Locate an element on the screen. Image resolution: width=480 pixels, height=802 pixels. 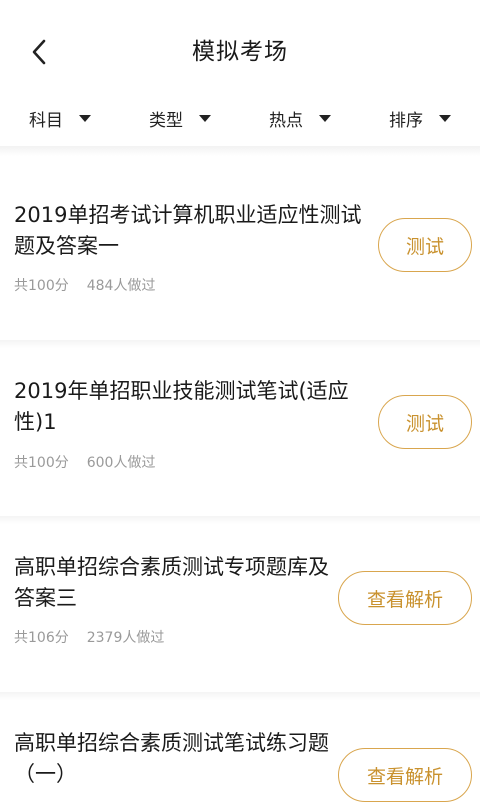
exam-title: 2019年单招职业技能测试笔试(适应性)1 is located at coordinates (181, 406).